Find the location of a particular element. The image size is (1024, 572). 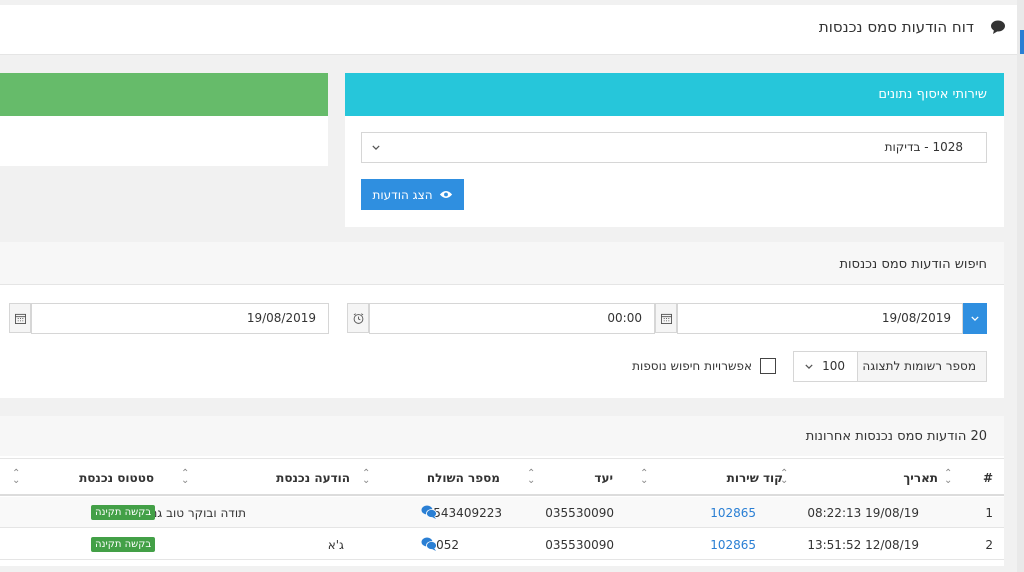

column-header-service: קוד שירות is located at coordinates (755, 478).